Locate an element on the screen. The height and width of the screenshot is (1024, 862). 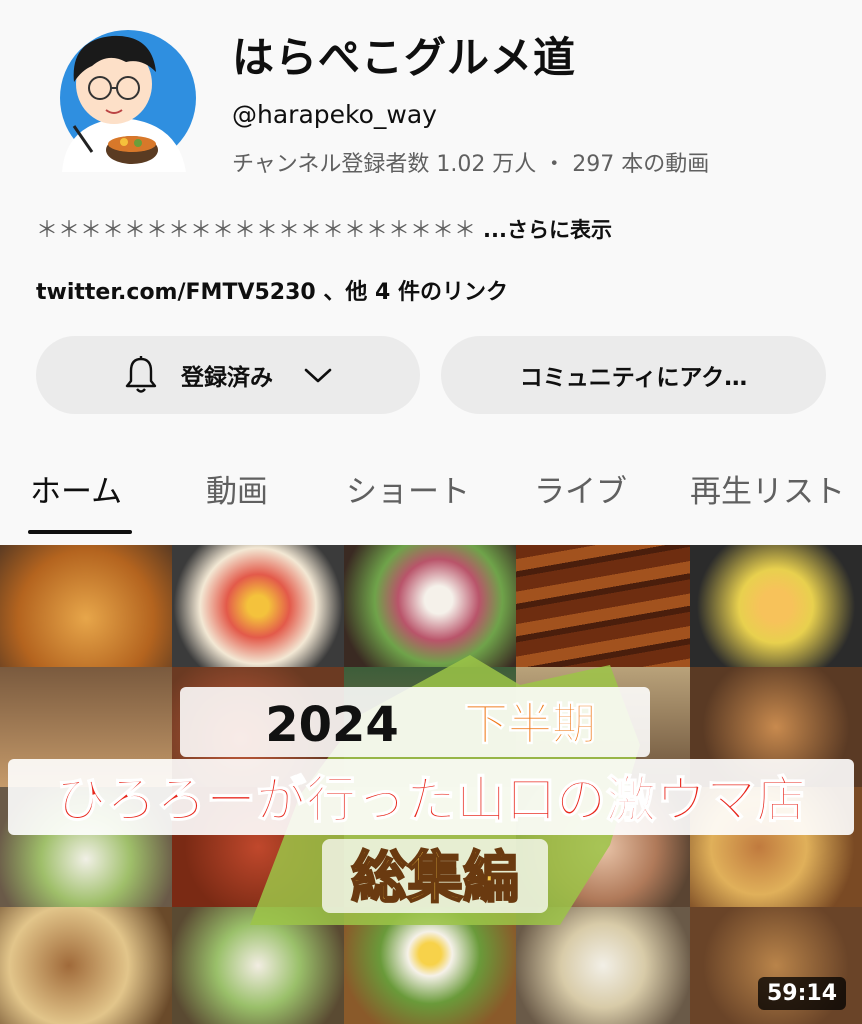
subscribed-label: 登録済み is located at coordinates (227, 378).